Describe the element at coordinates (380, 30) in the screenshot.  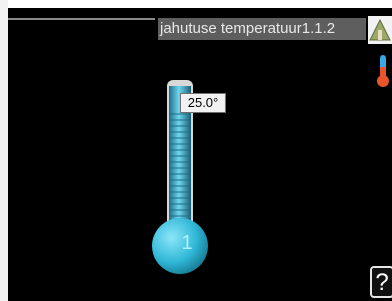
I see `home-tree-icon` at that location.